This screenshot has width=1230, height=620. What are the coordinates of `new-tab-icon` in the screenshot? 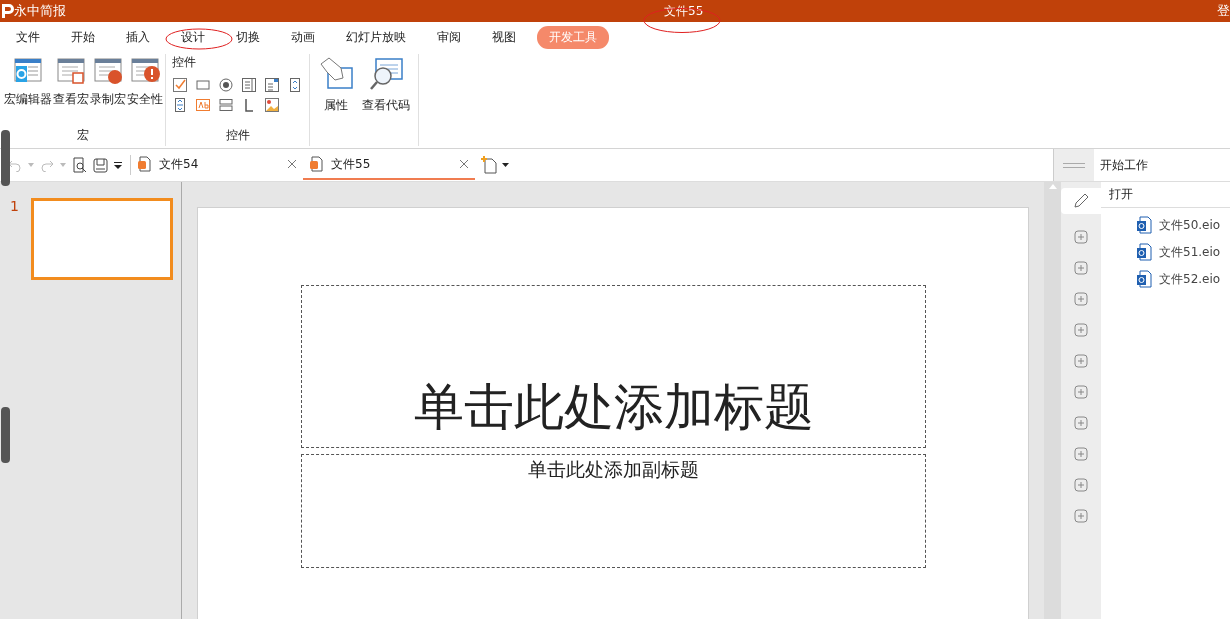 It's located at (489, 165).